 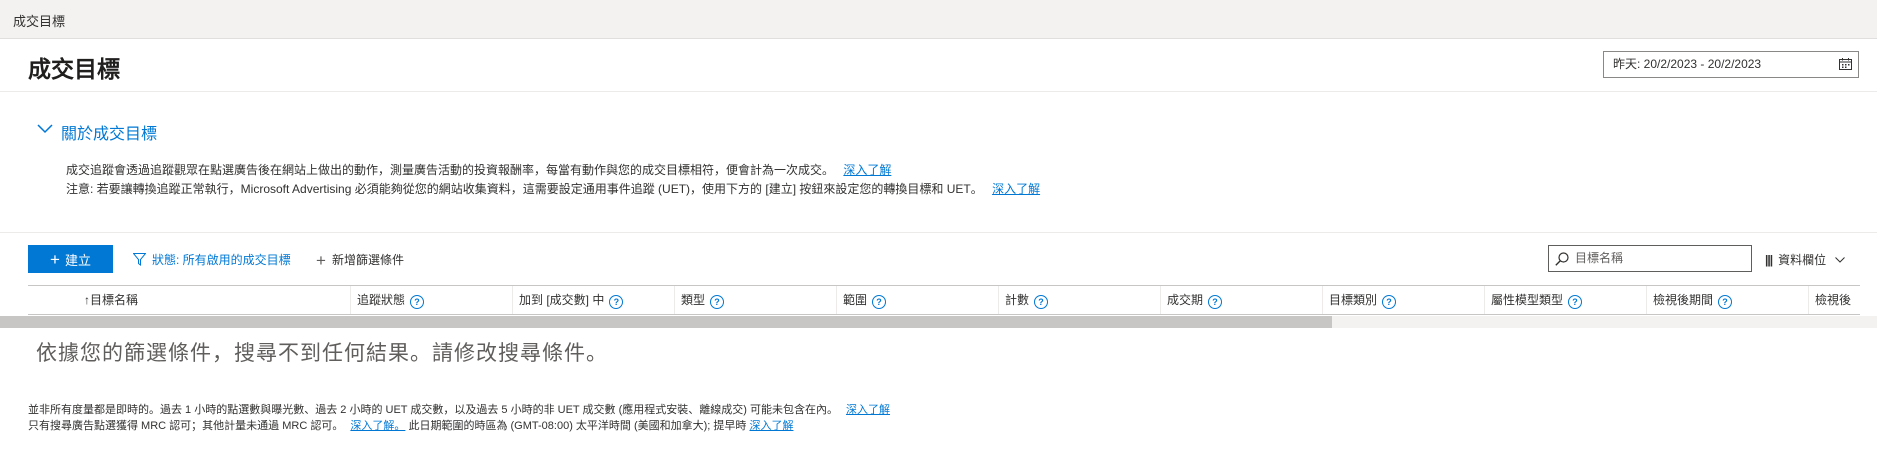 I want to click on page-title: 成交目標, so click(x=74, y=69).